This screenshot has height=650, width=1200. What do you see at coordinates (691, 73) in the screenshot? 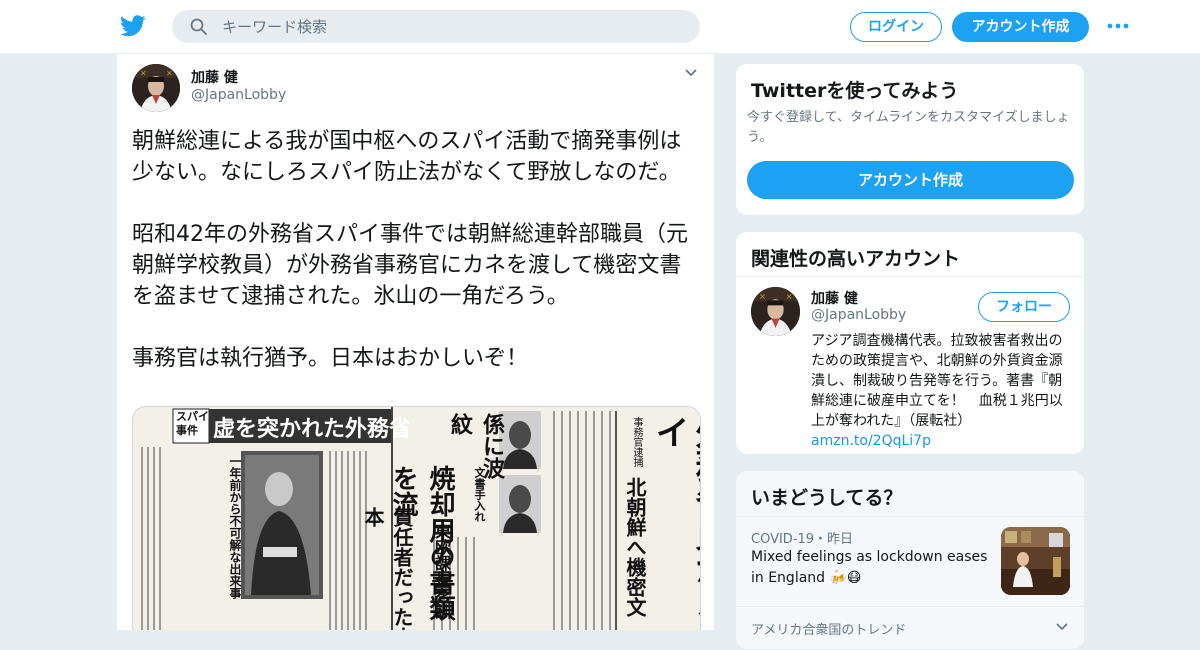
I see `chevron-down-icon` at bounding box center [691, 73].